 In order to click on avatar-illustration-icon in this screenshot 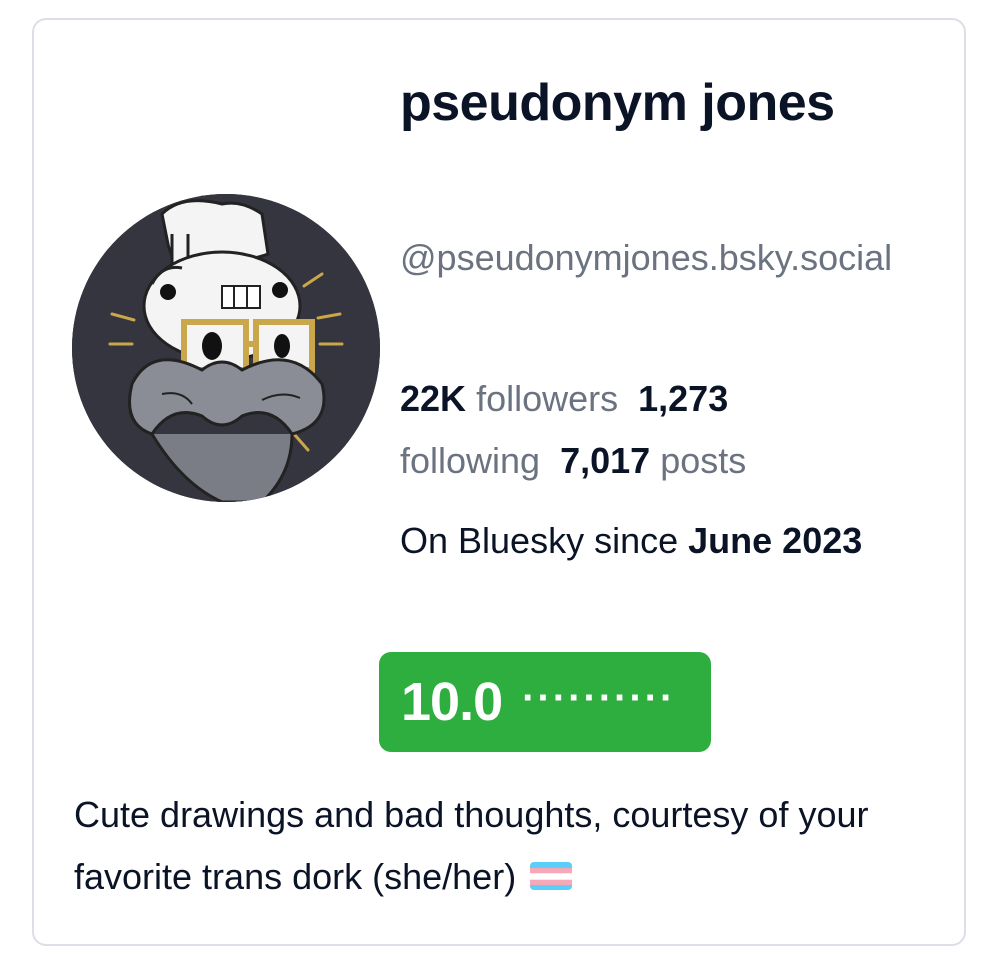, I will do `click(226, 348)`.